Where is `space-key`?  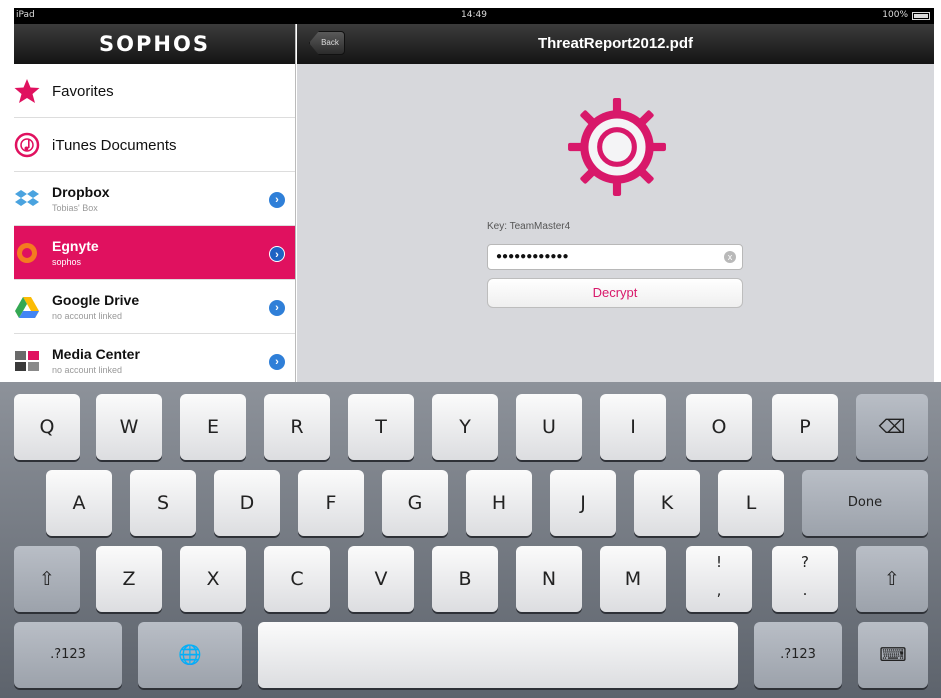 space-key is located at coordinates (498, 655).